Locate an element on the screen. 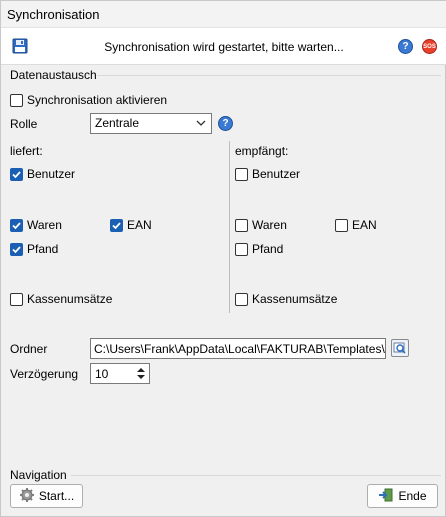 This screenshot has height=517, width=446. liefert-pfand-checkbox: Pfand is located at coordinates (34, 249).